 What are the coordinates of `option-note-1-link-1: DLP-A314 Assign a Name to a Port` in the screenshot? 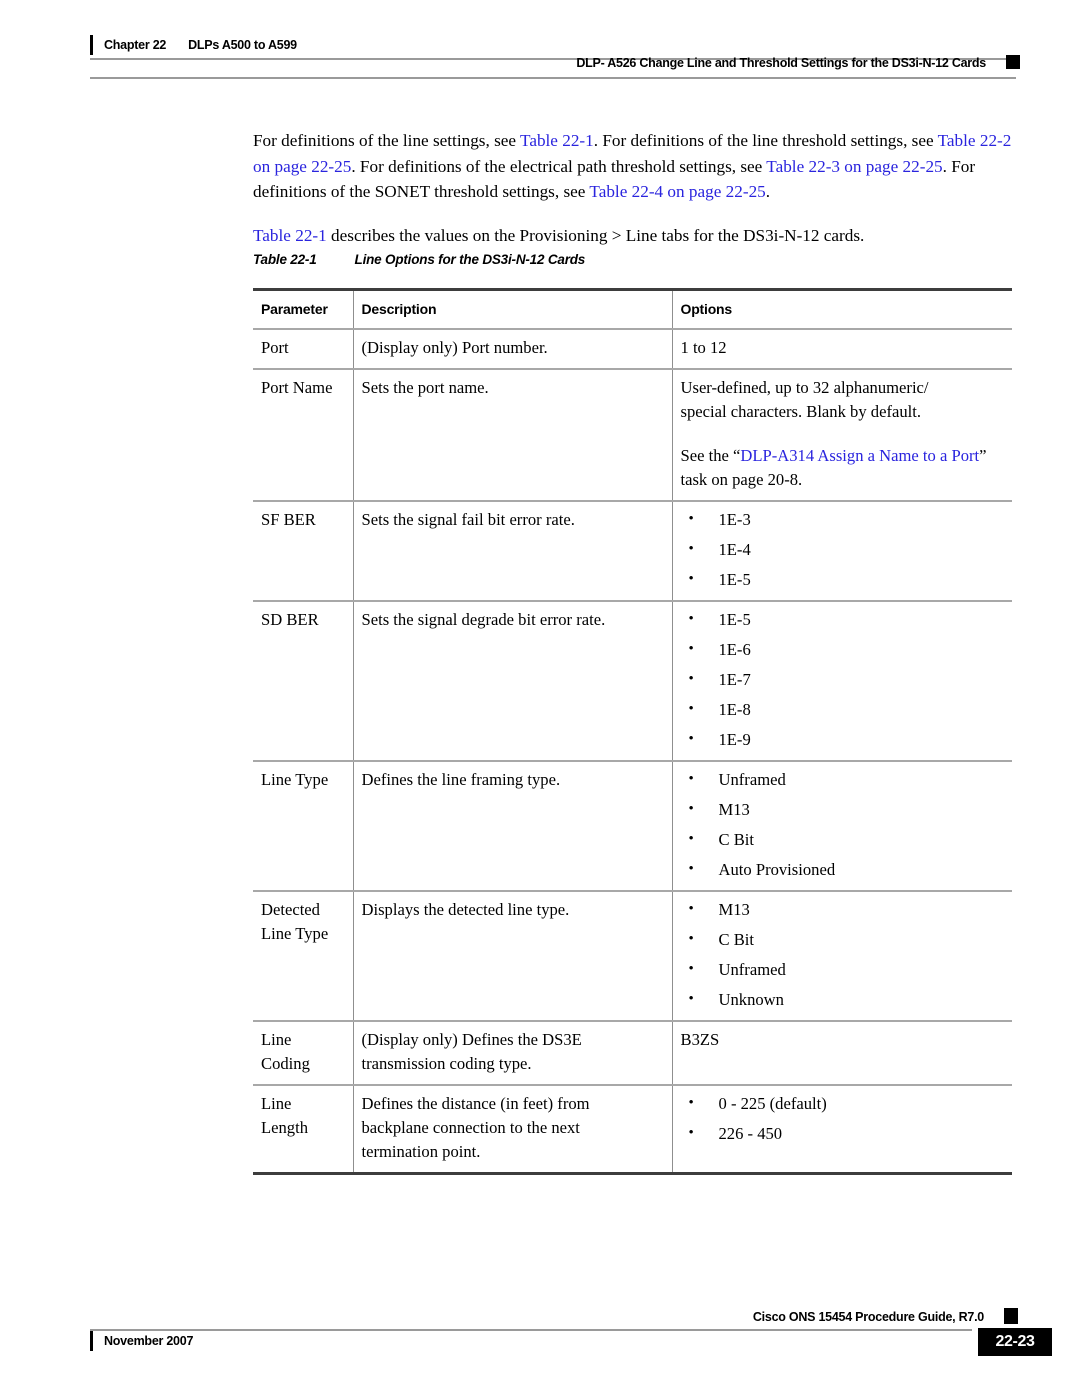 It's located at (859, 455).